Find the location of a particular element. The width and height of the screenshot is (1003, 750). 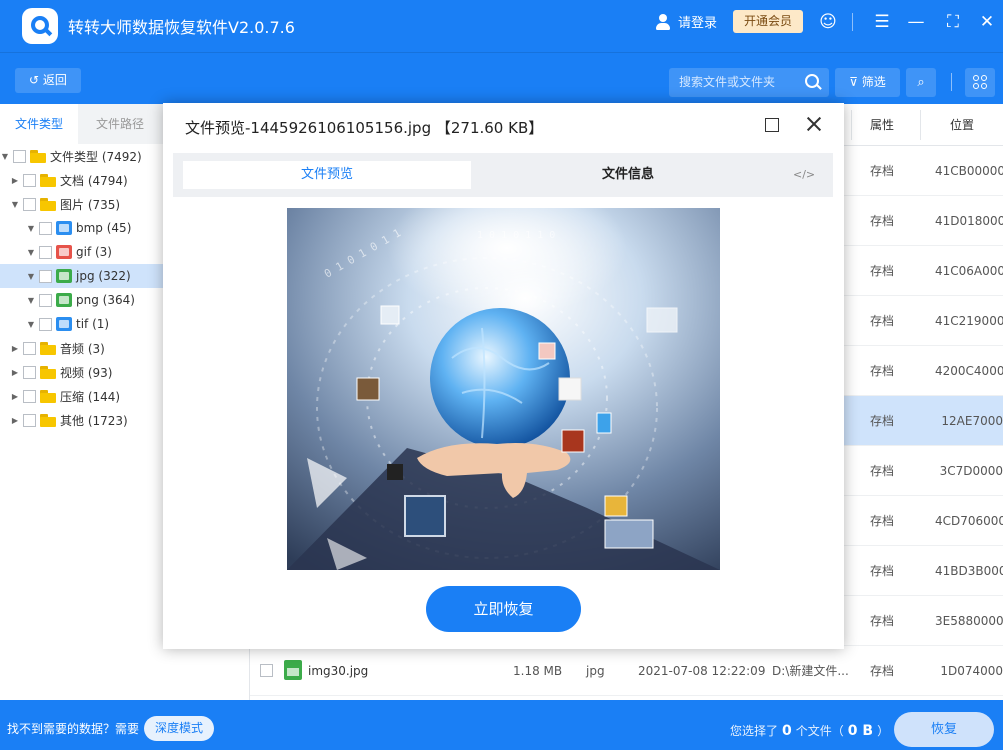

selection-count: 0 is located at coordinates (787, 731).